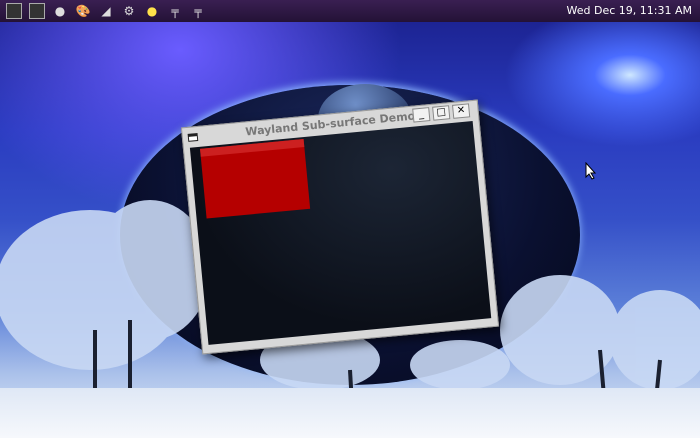 The width and height of the screenshot is (700, 438). I want to click on wallpaper-snow, so click(350, 413).